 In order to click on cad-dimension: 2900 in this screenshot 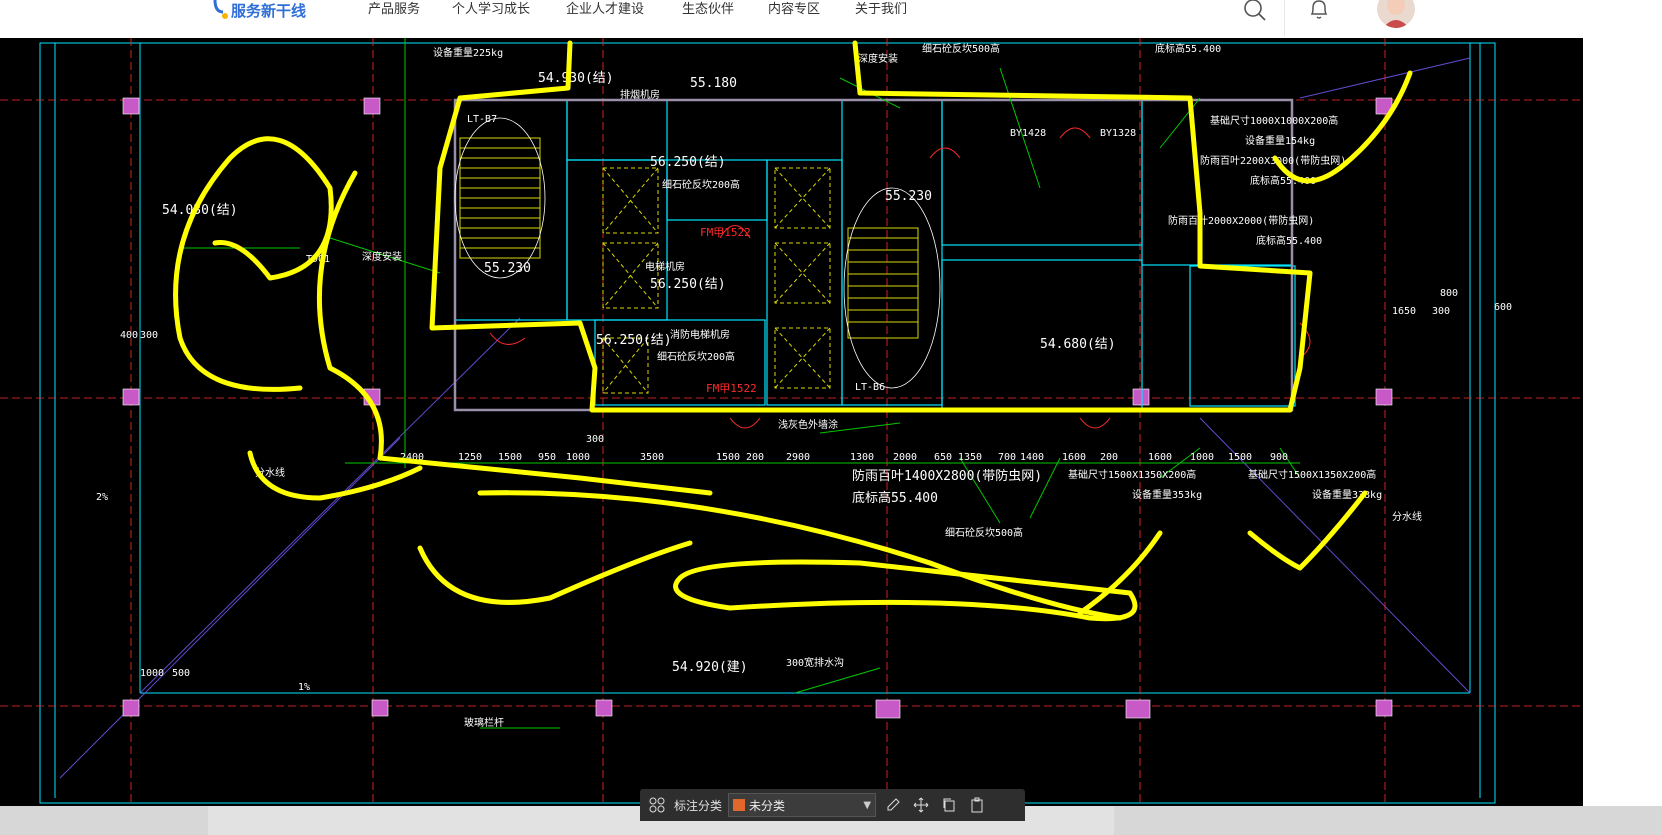, I will do `click(798, 457)`.